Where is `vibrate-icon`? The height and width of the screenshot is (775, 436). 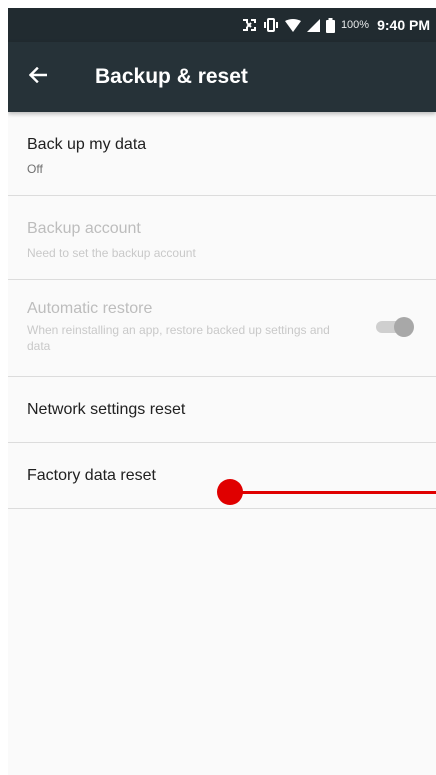
vibrate-icon is located at coordinates (271, 25).